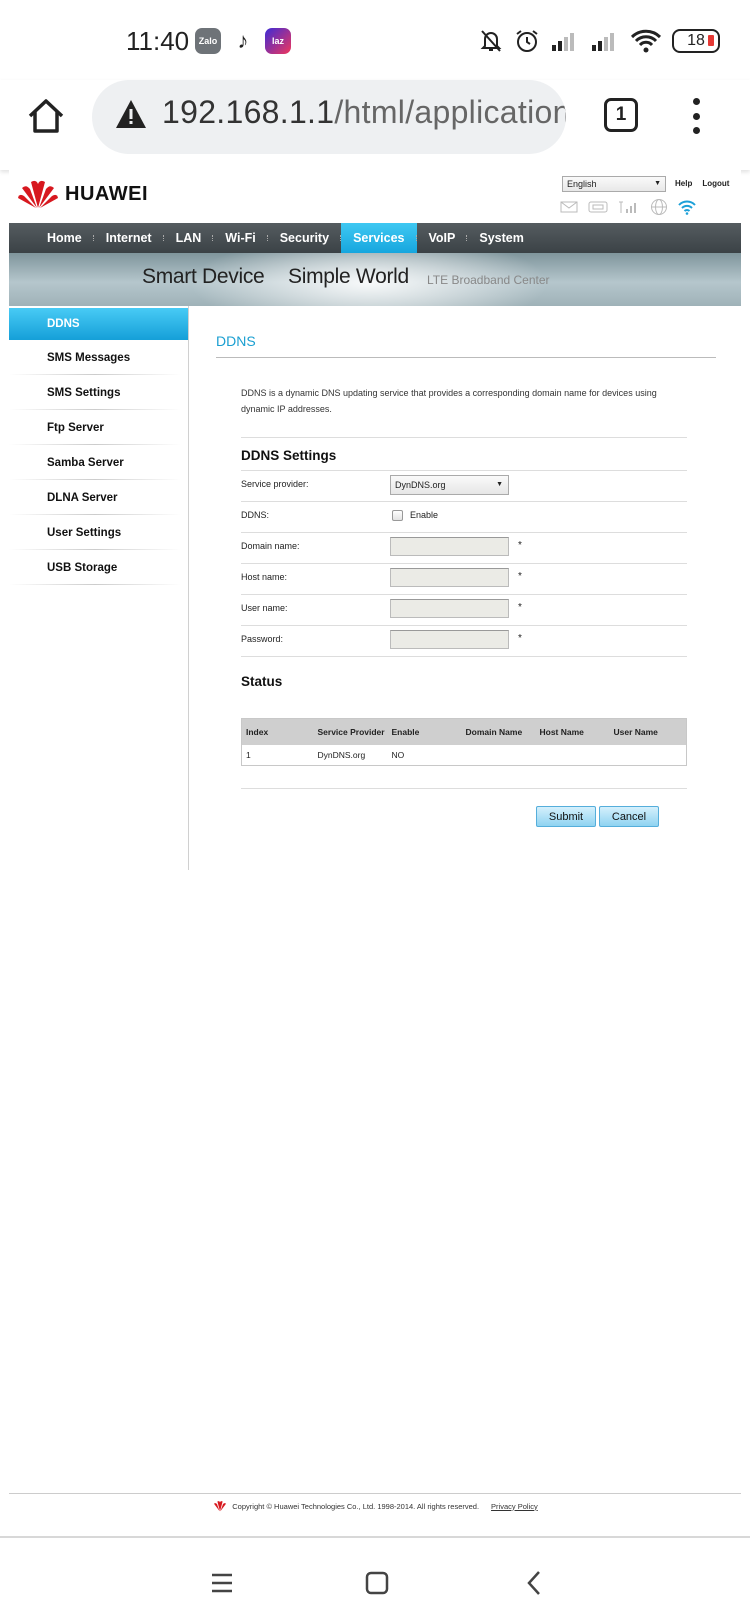 This screenshot has height=1624, width=750. I want to click on slogan-simple-world: Simple World, so click(348, 276).